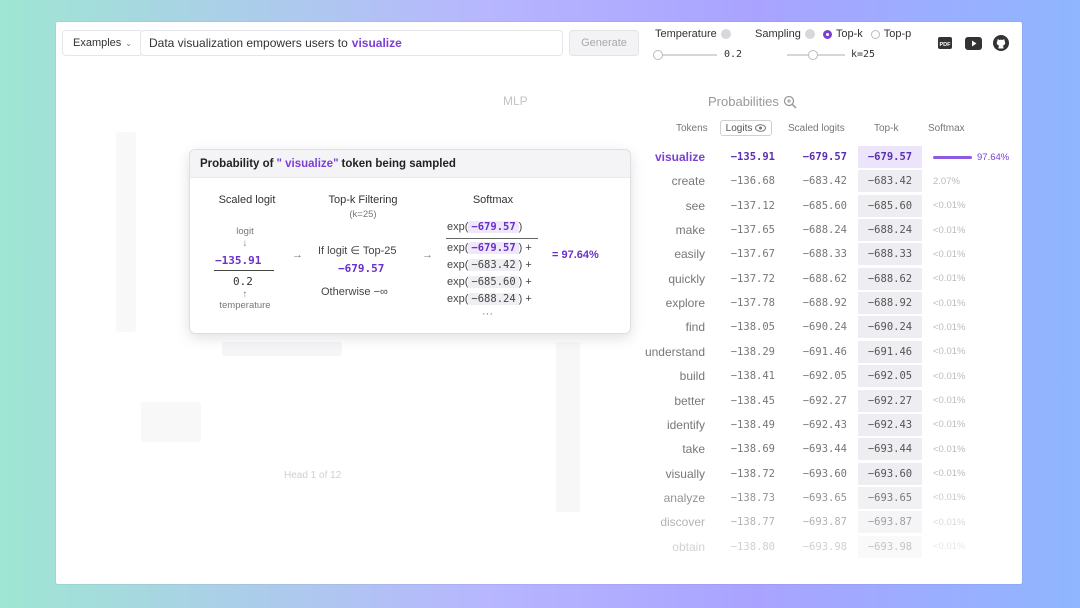 The height and width of the screenshot is (608, 1080). Describe the element at coordinates (357, 251) in the screenshot. I see `if-text: If logit ∈ Top-25` at that location.